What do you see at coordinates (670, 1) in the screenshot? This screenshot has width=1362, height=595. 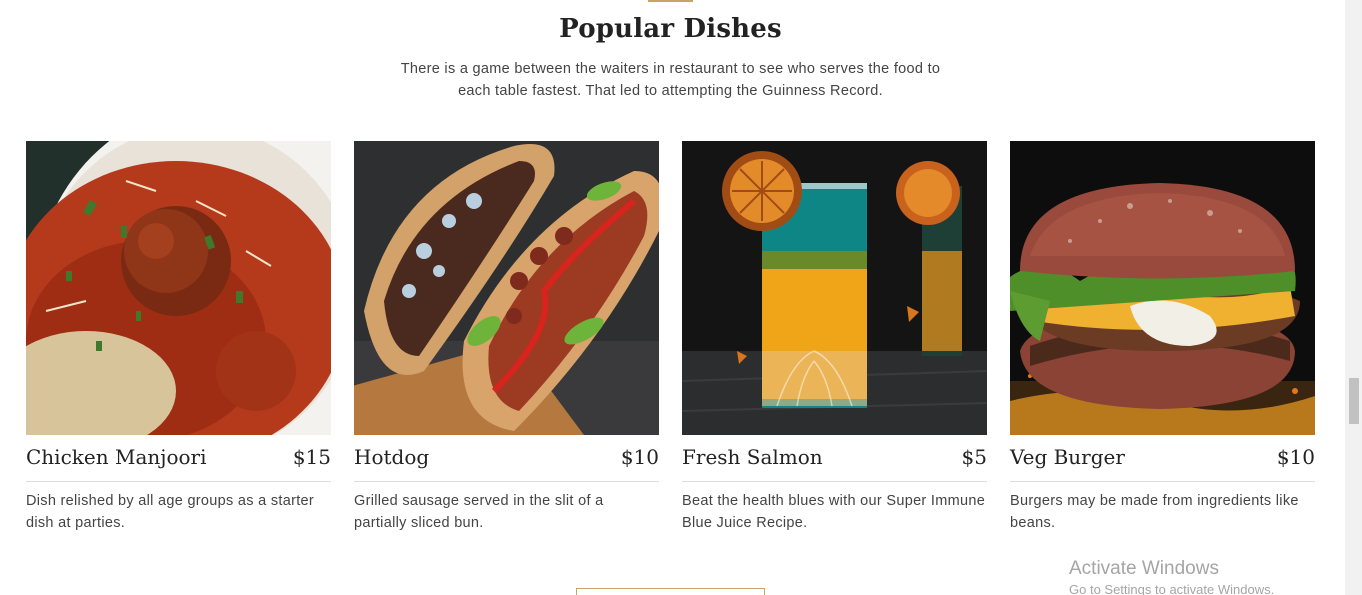 I see `accent-rule` at bounding box center [670, 1].